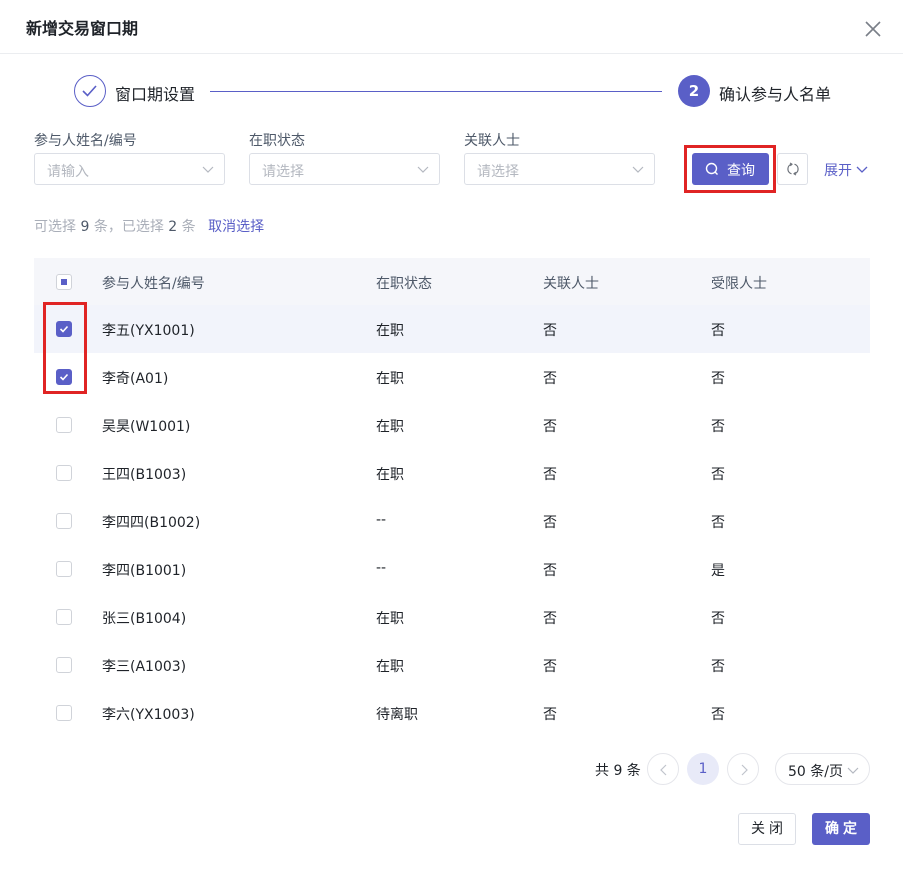 This screenshot has height=878, width=903. Describe the element at coordinates (452, 617) in the screenshot. I see `table-row: 张三(B1004) 在职 否 否` at that location.